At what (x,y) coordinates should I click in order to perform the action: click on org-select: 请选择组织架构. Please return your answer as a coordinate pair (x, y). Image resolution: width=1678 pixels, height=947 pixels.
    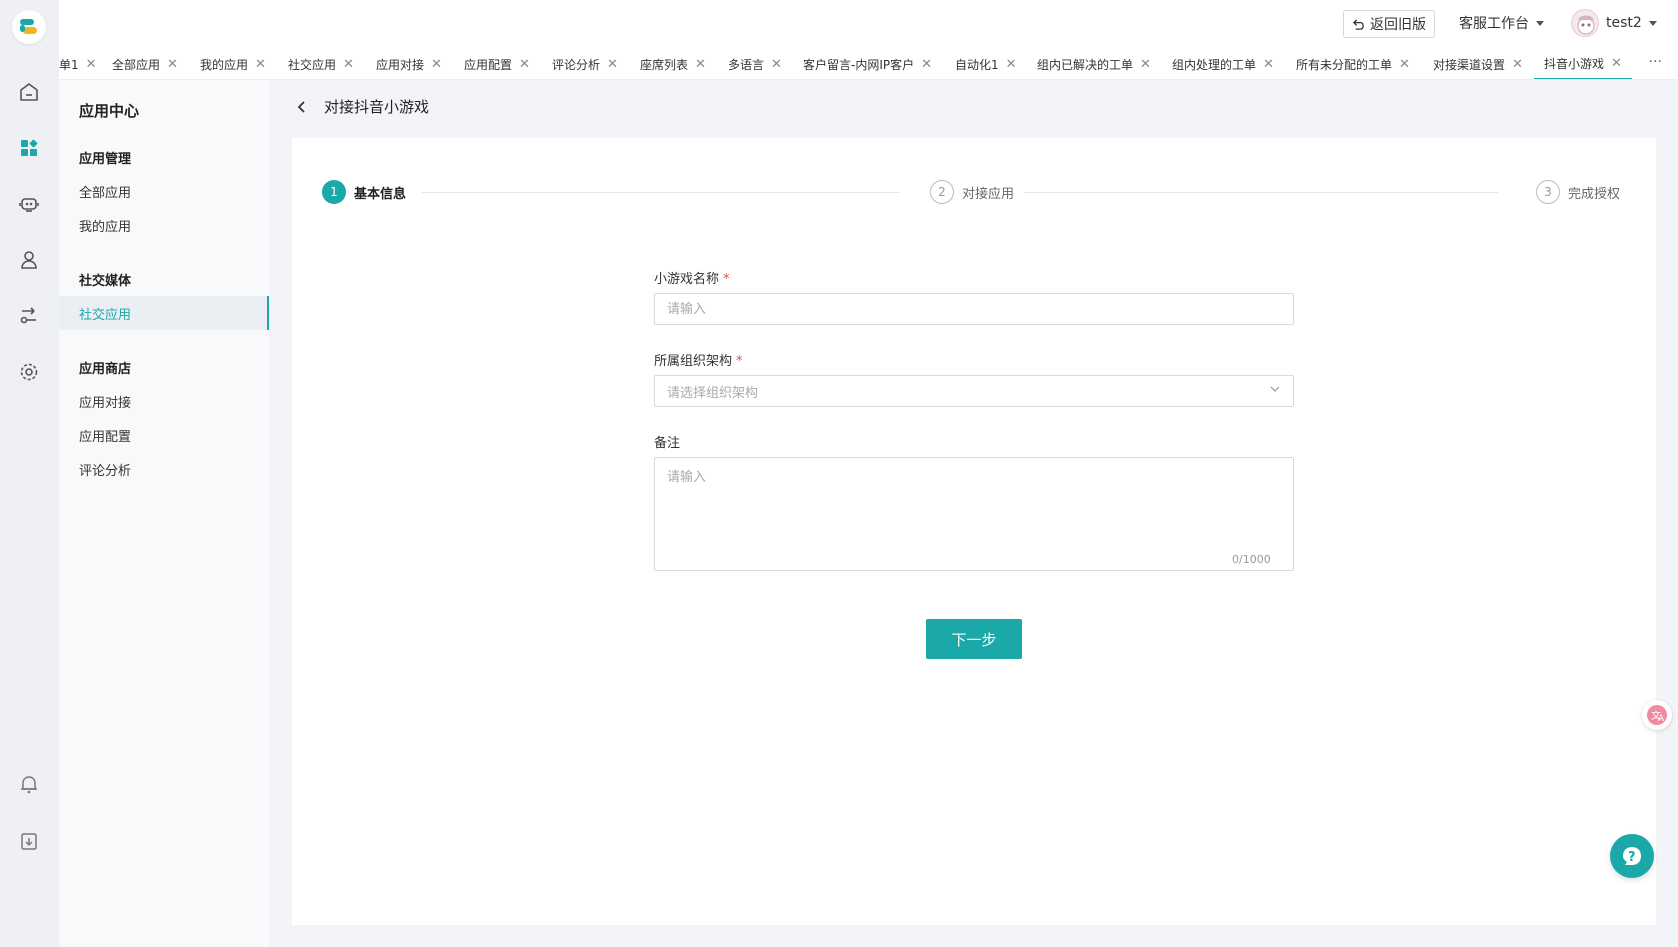
    Looking at the image, I should click on (974, 391).